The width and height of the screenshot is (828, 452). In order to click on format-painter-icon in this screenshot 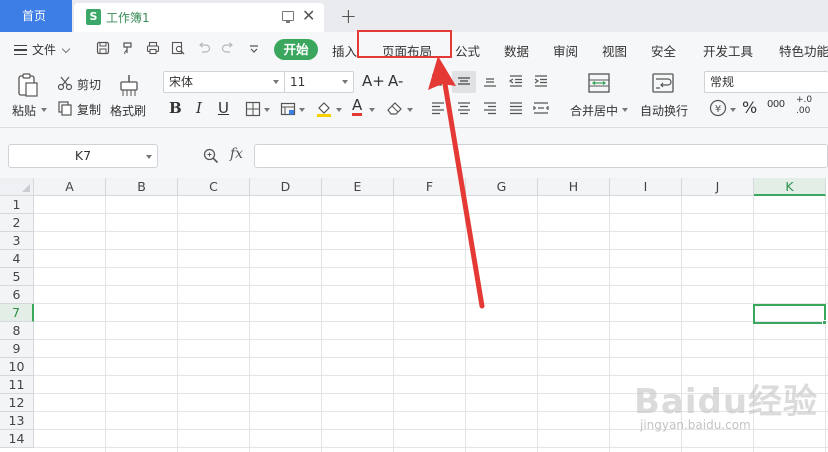, I will do `click(128, 48)`.